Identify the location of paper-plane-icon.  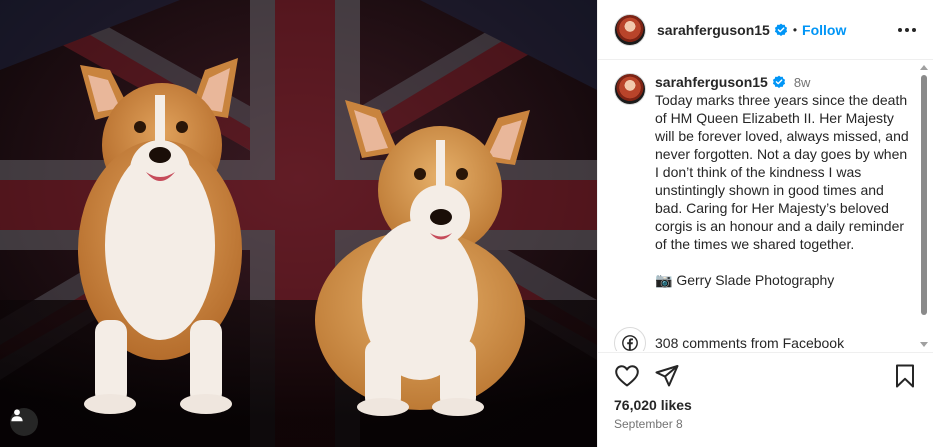
(667, 376).